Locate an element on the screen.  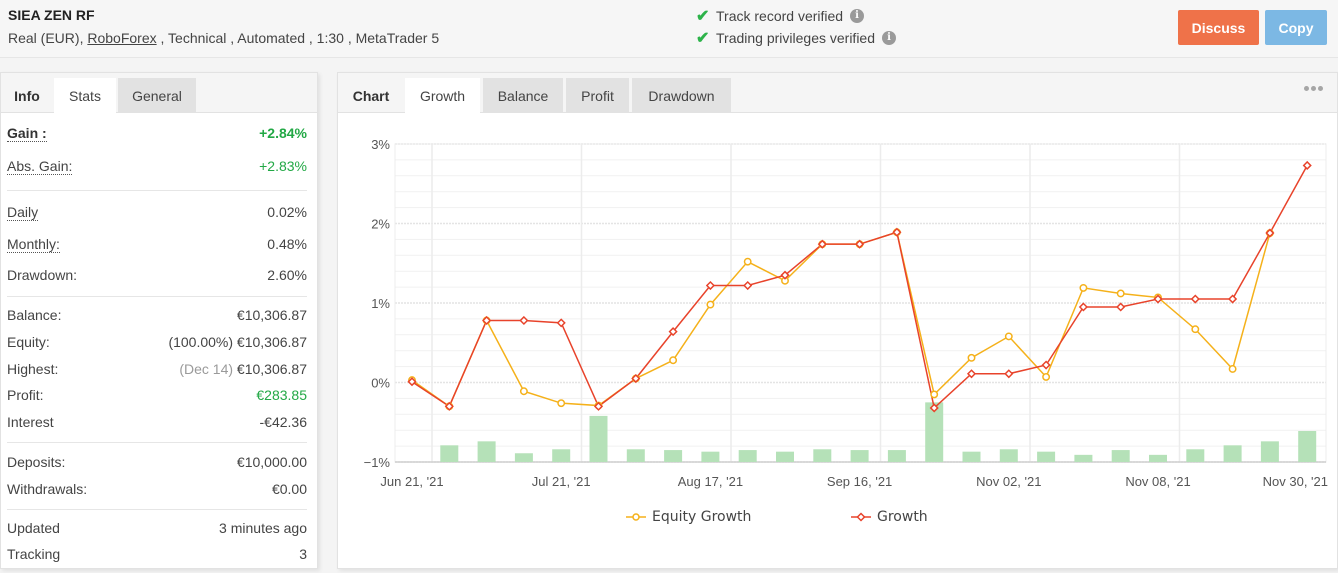
stat-label: Gain : is located at coordinates (27, 133).